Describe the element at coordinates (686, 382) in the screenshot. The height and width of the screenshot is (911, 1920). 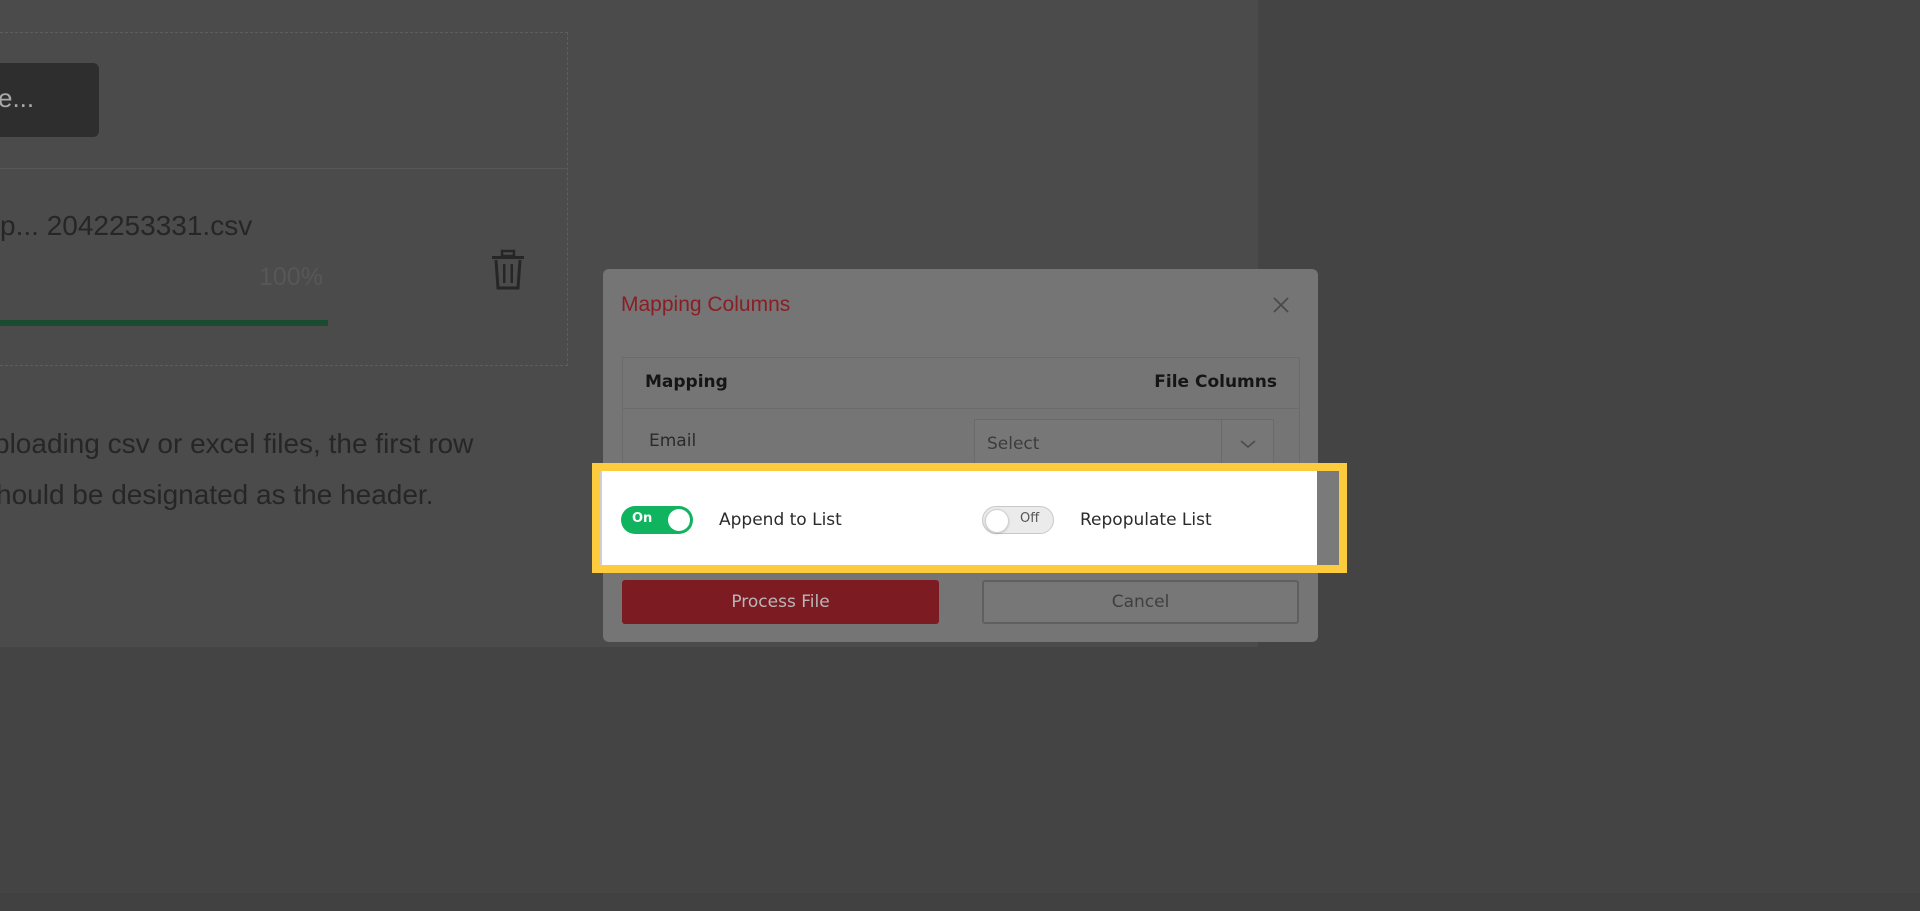
I see `column-header-mapping: Mapping` at that location.